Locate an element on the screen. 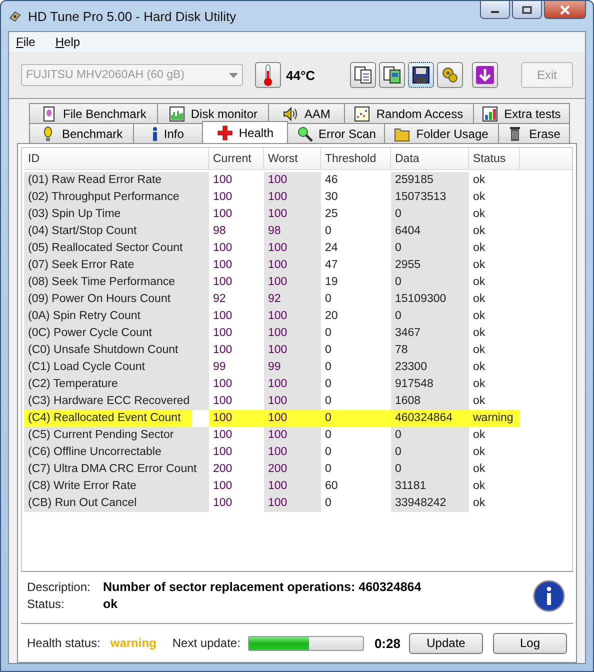 The image size is (594, 672). health-status-value: warning is located at coordinates (133, 643).